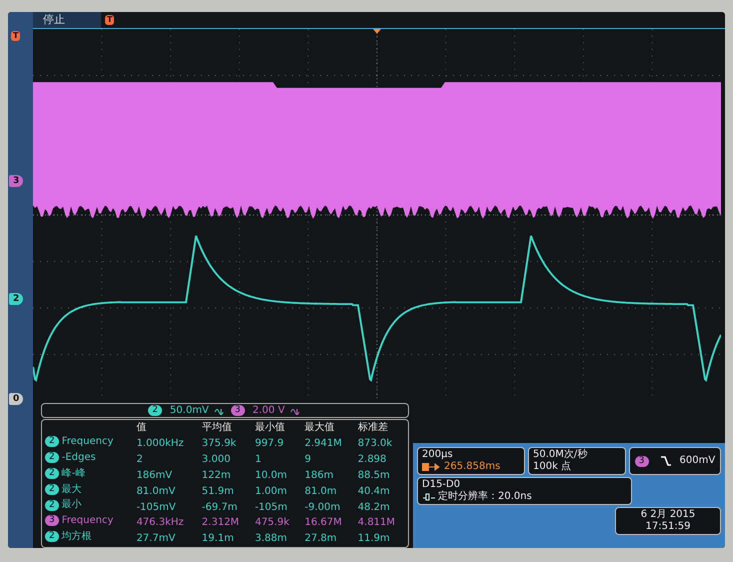 The image size is (733, 562). Describe the element at coordinates (141, 428) in the screenshot. I see `column-header: 值` at that location.